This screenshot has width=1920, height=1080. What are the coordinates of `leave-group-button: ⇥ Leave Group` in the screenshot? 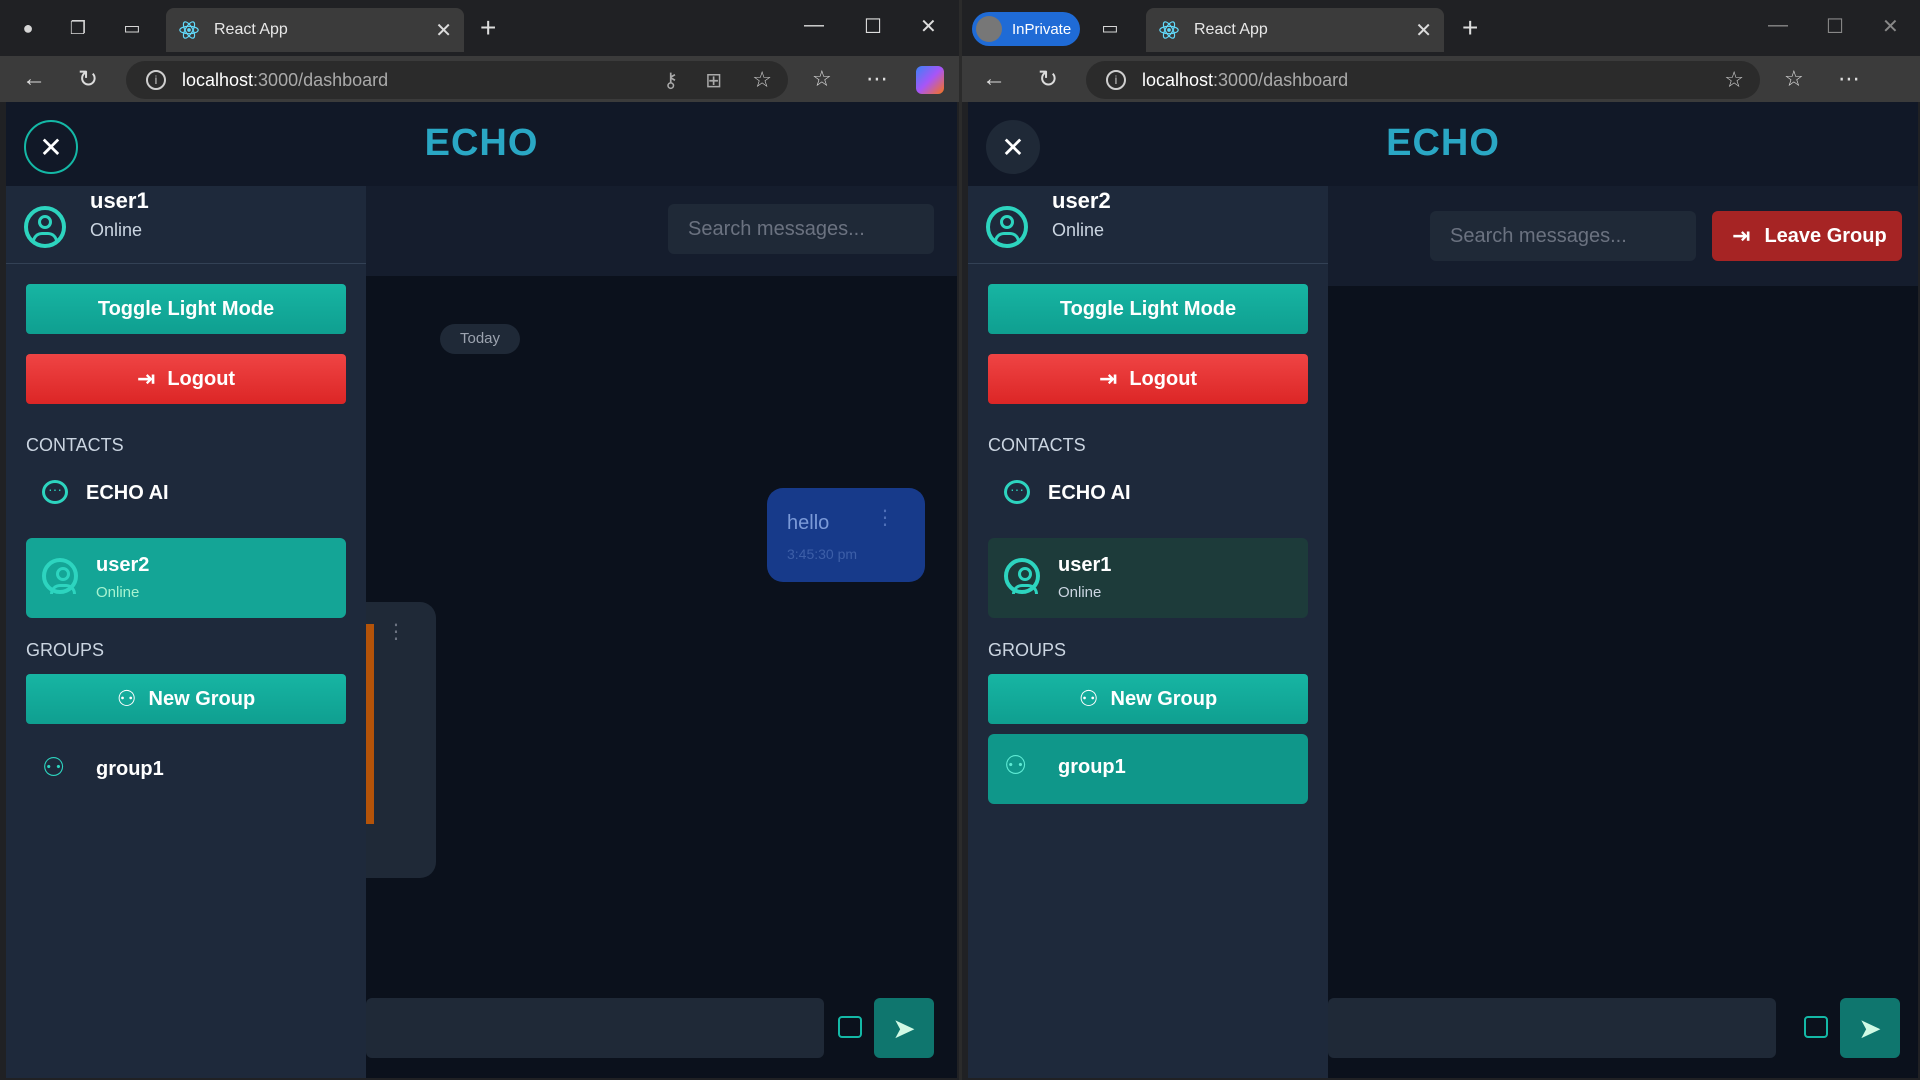 It's located at (1807, 236).